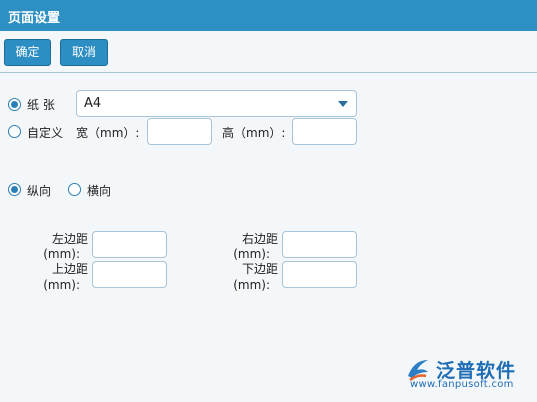 The width and height of the screenshot is (537, 402). What do you see at coordinates (179, 131) in the screenshot?
I see `width-input` at bounding box center [179, 131].